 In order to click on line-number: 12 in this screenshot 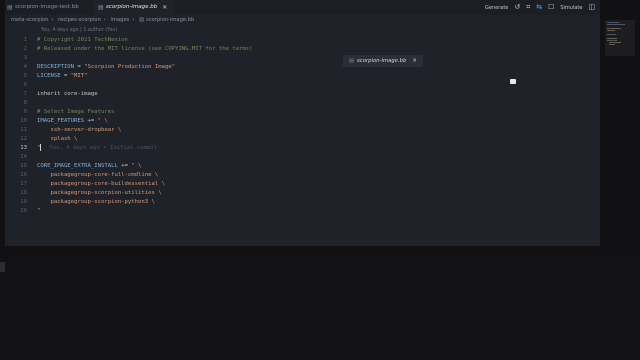, I will do `click(23, 139)`.